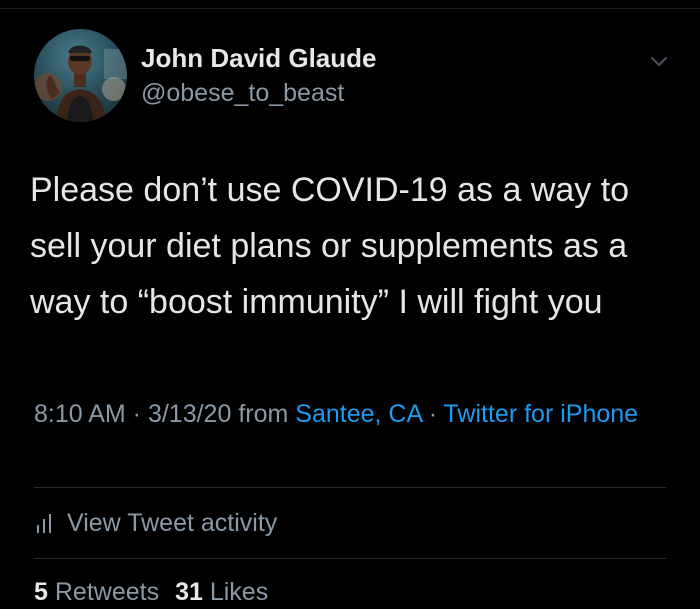 The height and width of the screenshot is (609, 700). I want to click on from-label: from, so click(263, 414).